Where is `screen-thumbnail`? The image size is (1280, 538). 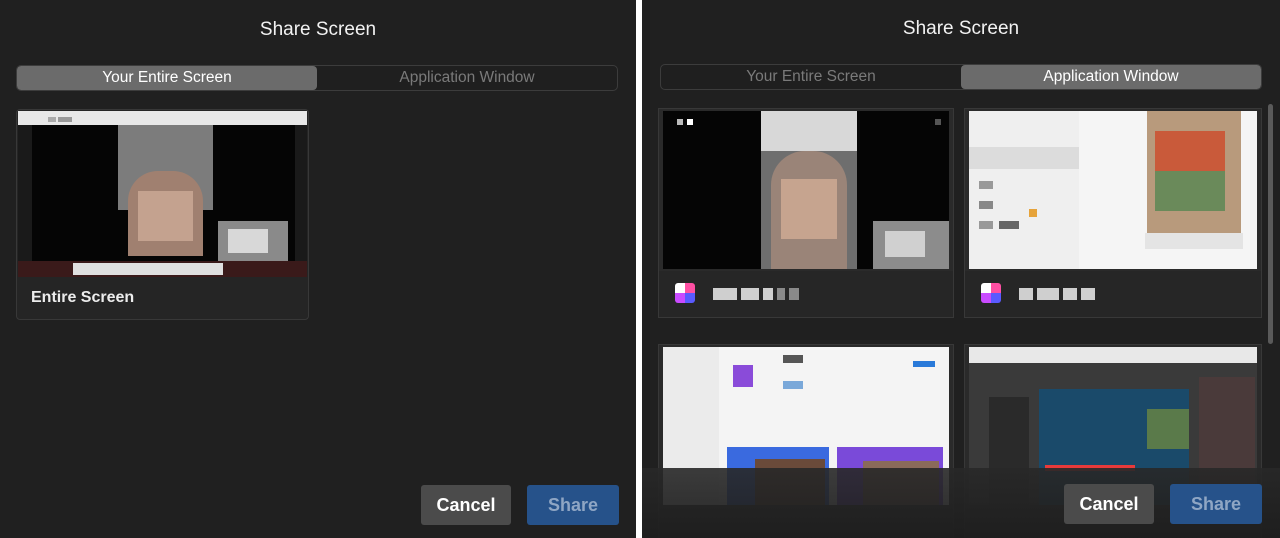 screen-thumbnail is located at coordinates (162, 194).